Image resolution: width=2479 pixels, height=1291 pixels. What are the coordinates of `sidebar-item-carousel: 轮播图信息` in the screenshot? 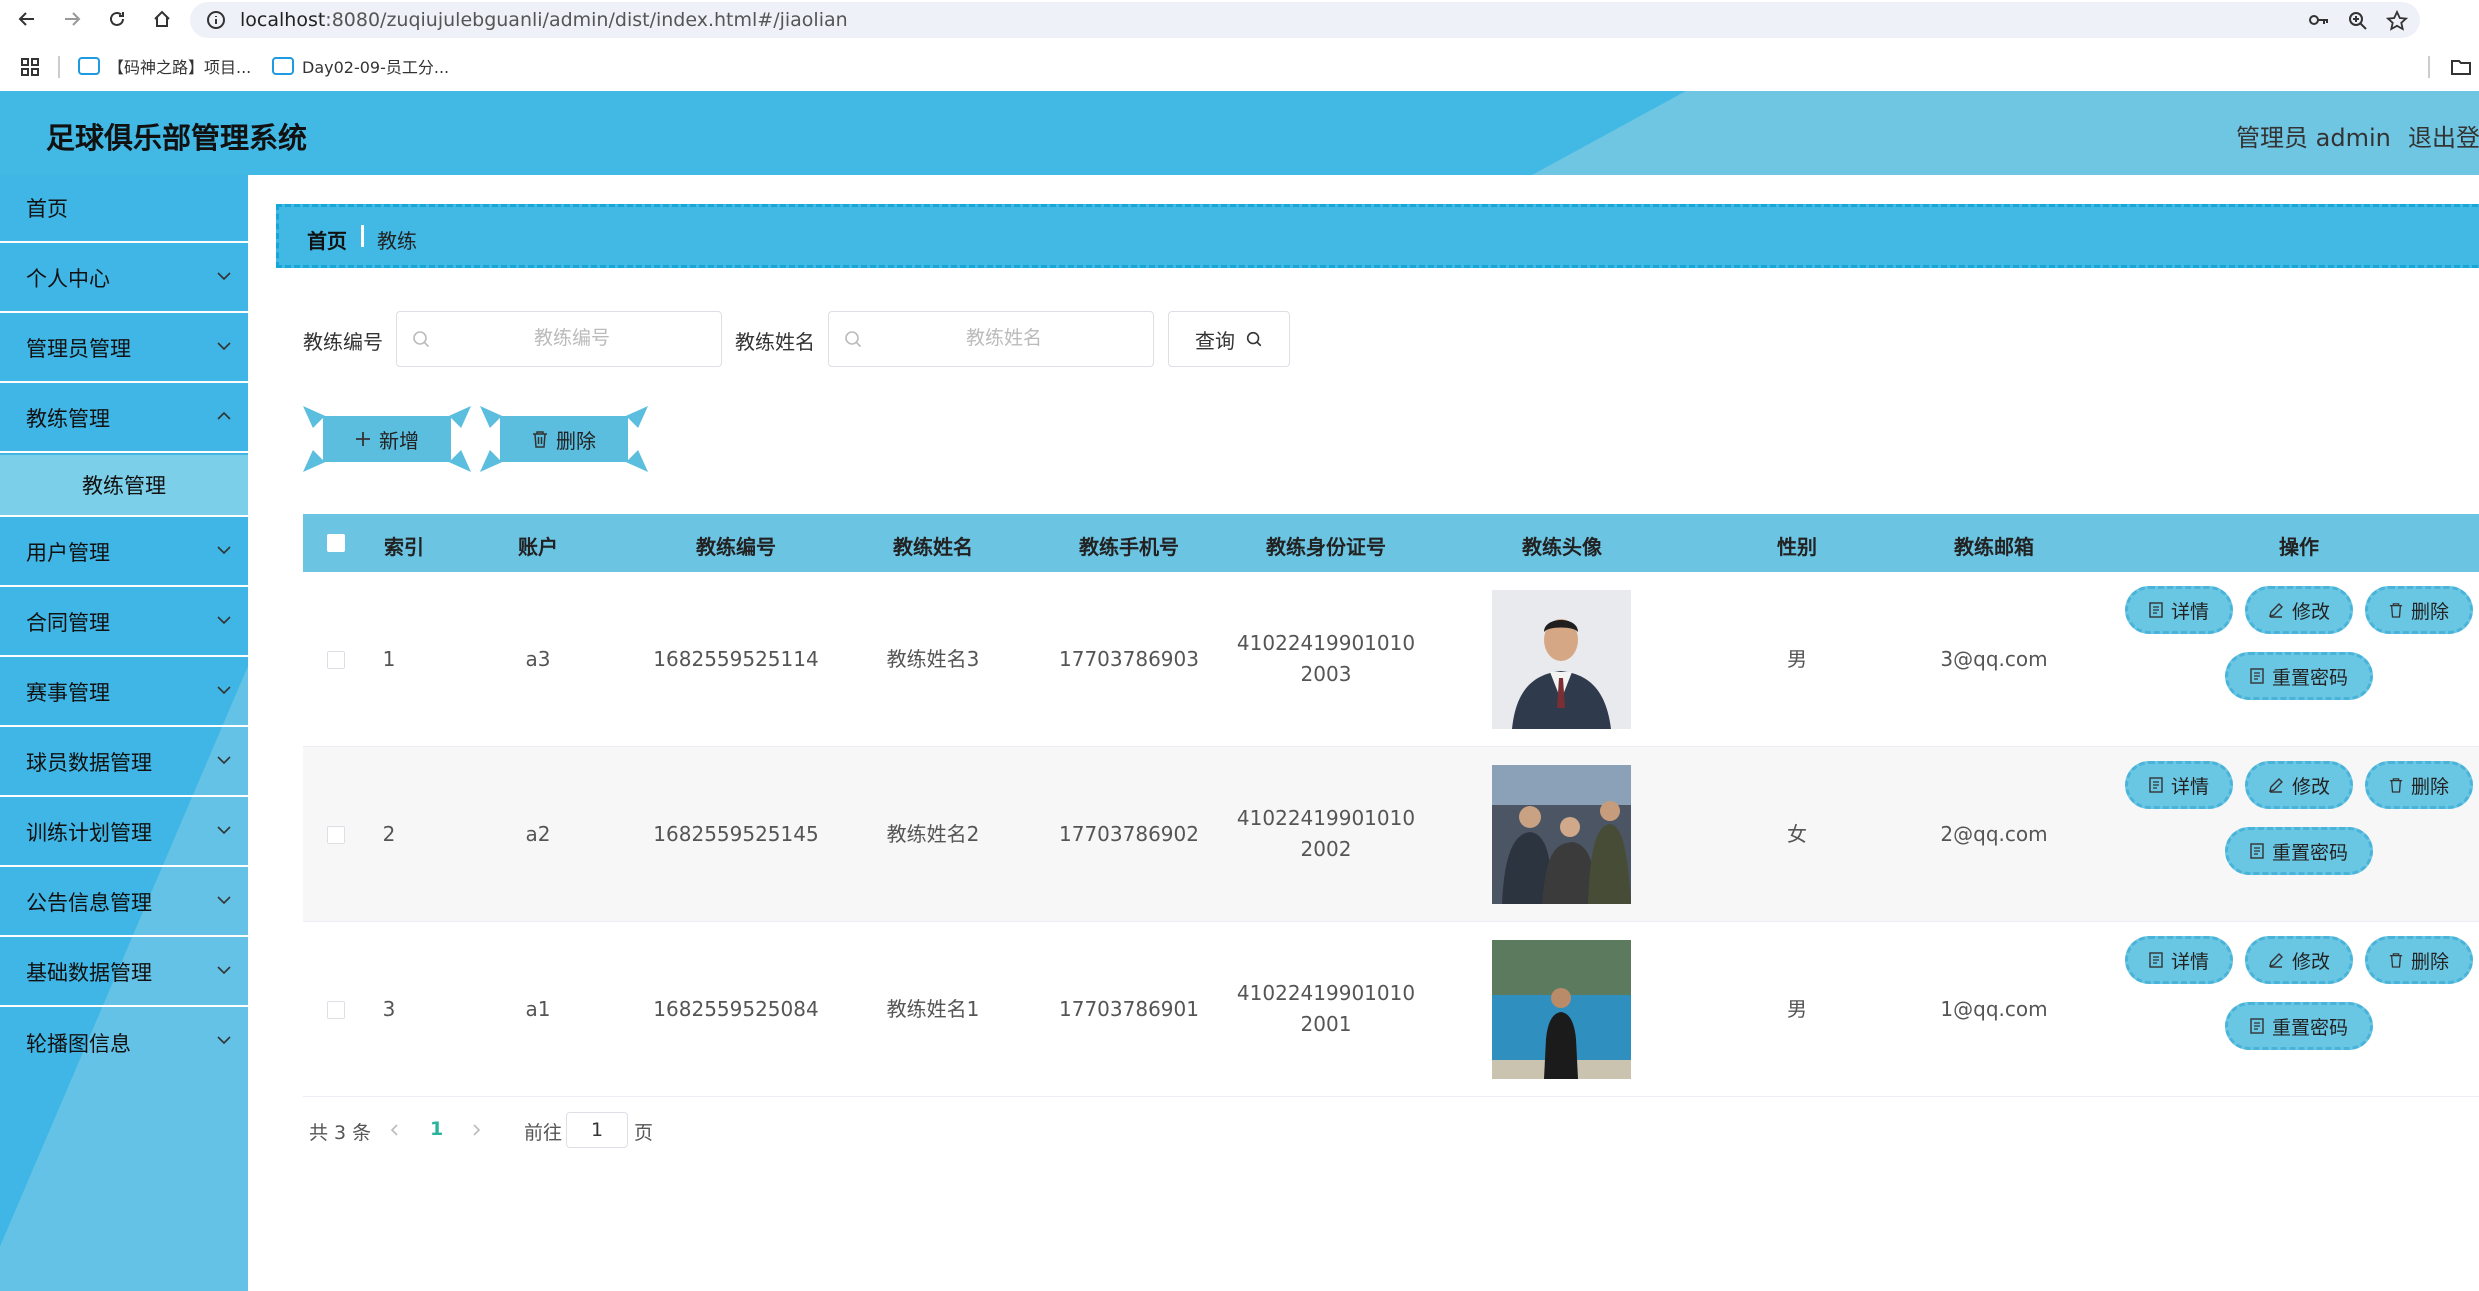 It's located at (124, 1043).